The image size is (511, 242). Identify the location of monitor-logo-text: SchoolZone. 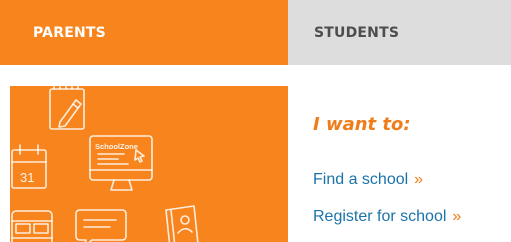
(116, 146).